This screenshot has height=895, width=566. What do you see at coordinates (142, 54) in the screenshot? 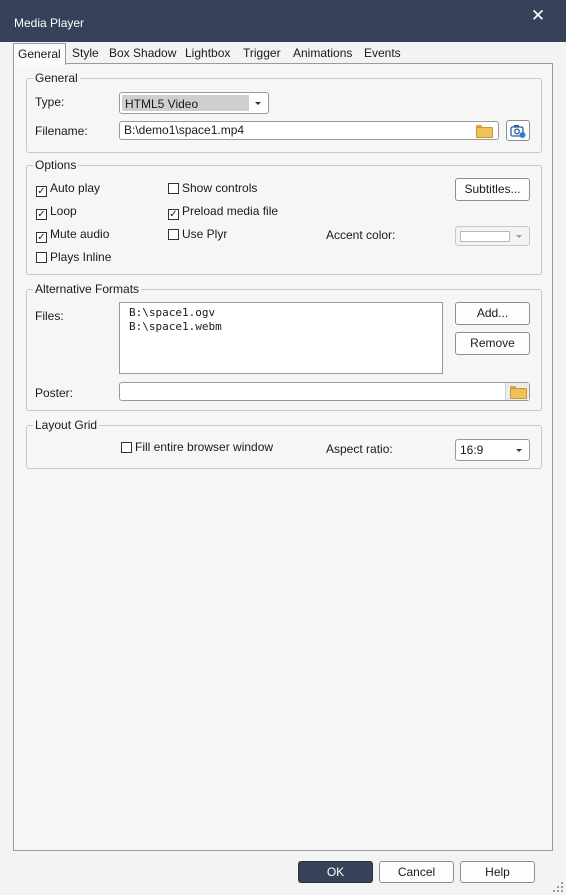
I see `tab-box-shadow: Box Shadow` at bounding box center [142, 54].